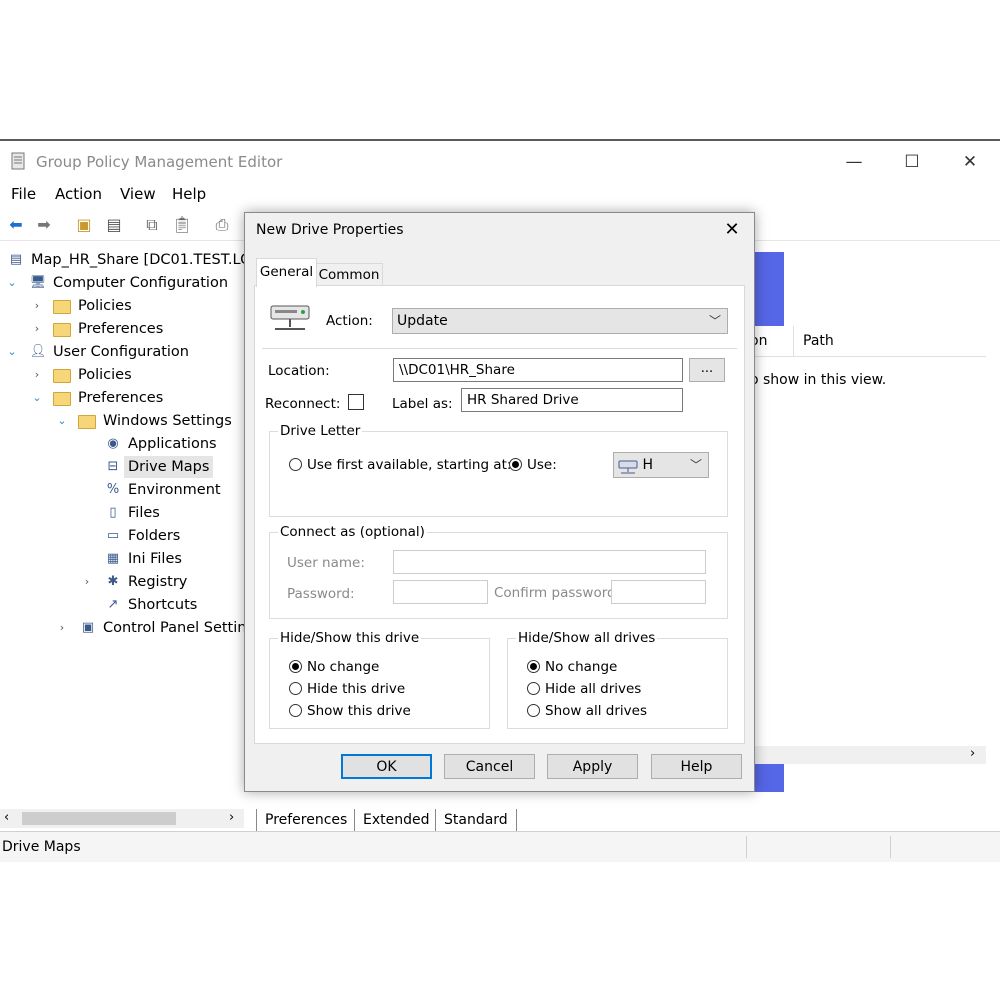 The height and width of the screenshot is (1000, 1000). I want to click on forward-icon: ➡, so click(44, 225).